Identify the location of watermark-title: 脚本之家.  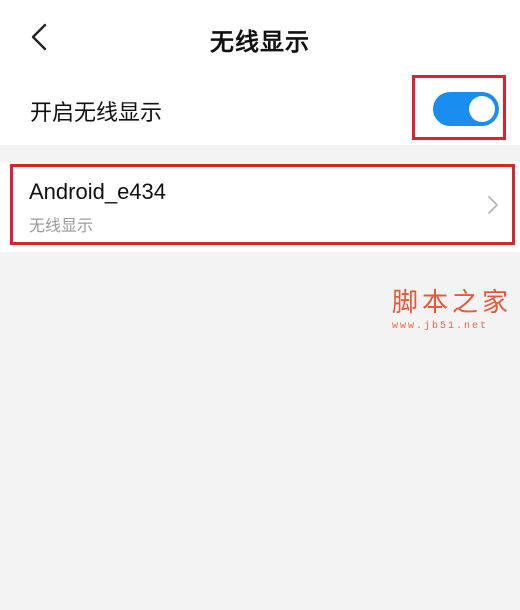
(452, 303).